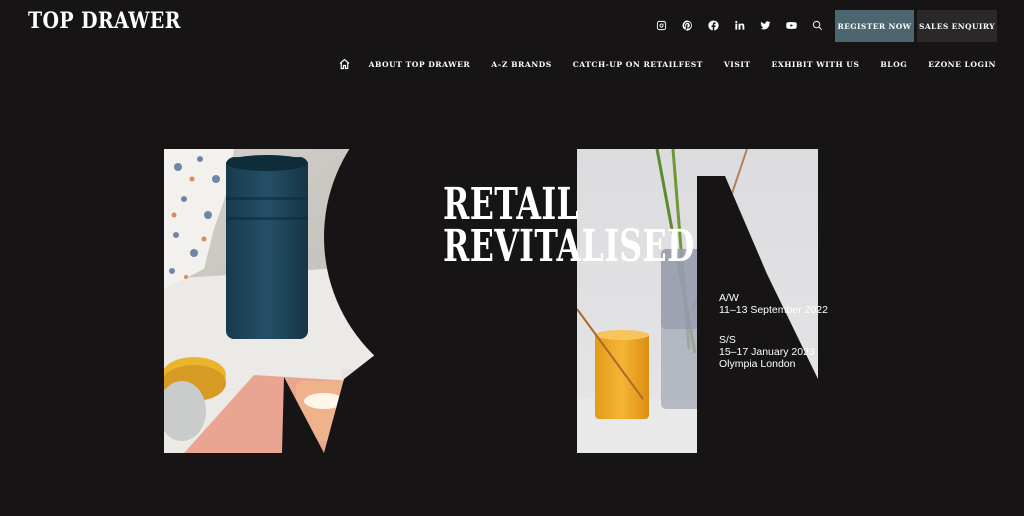 Image resolution: width=1024 pixels, height=516 pixels. What do you see at coordinates (773, 310) in the screenshot?
I see `aw-dates: 11–13 September 2022` at bounding box center [773, 310].